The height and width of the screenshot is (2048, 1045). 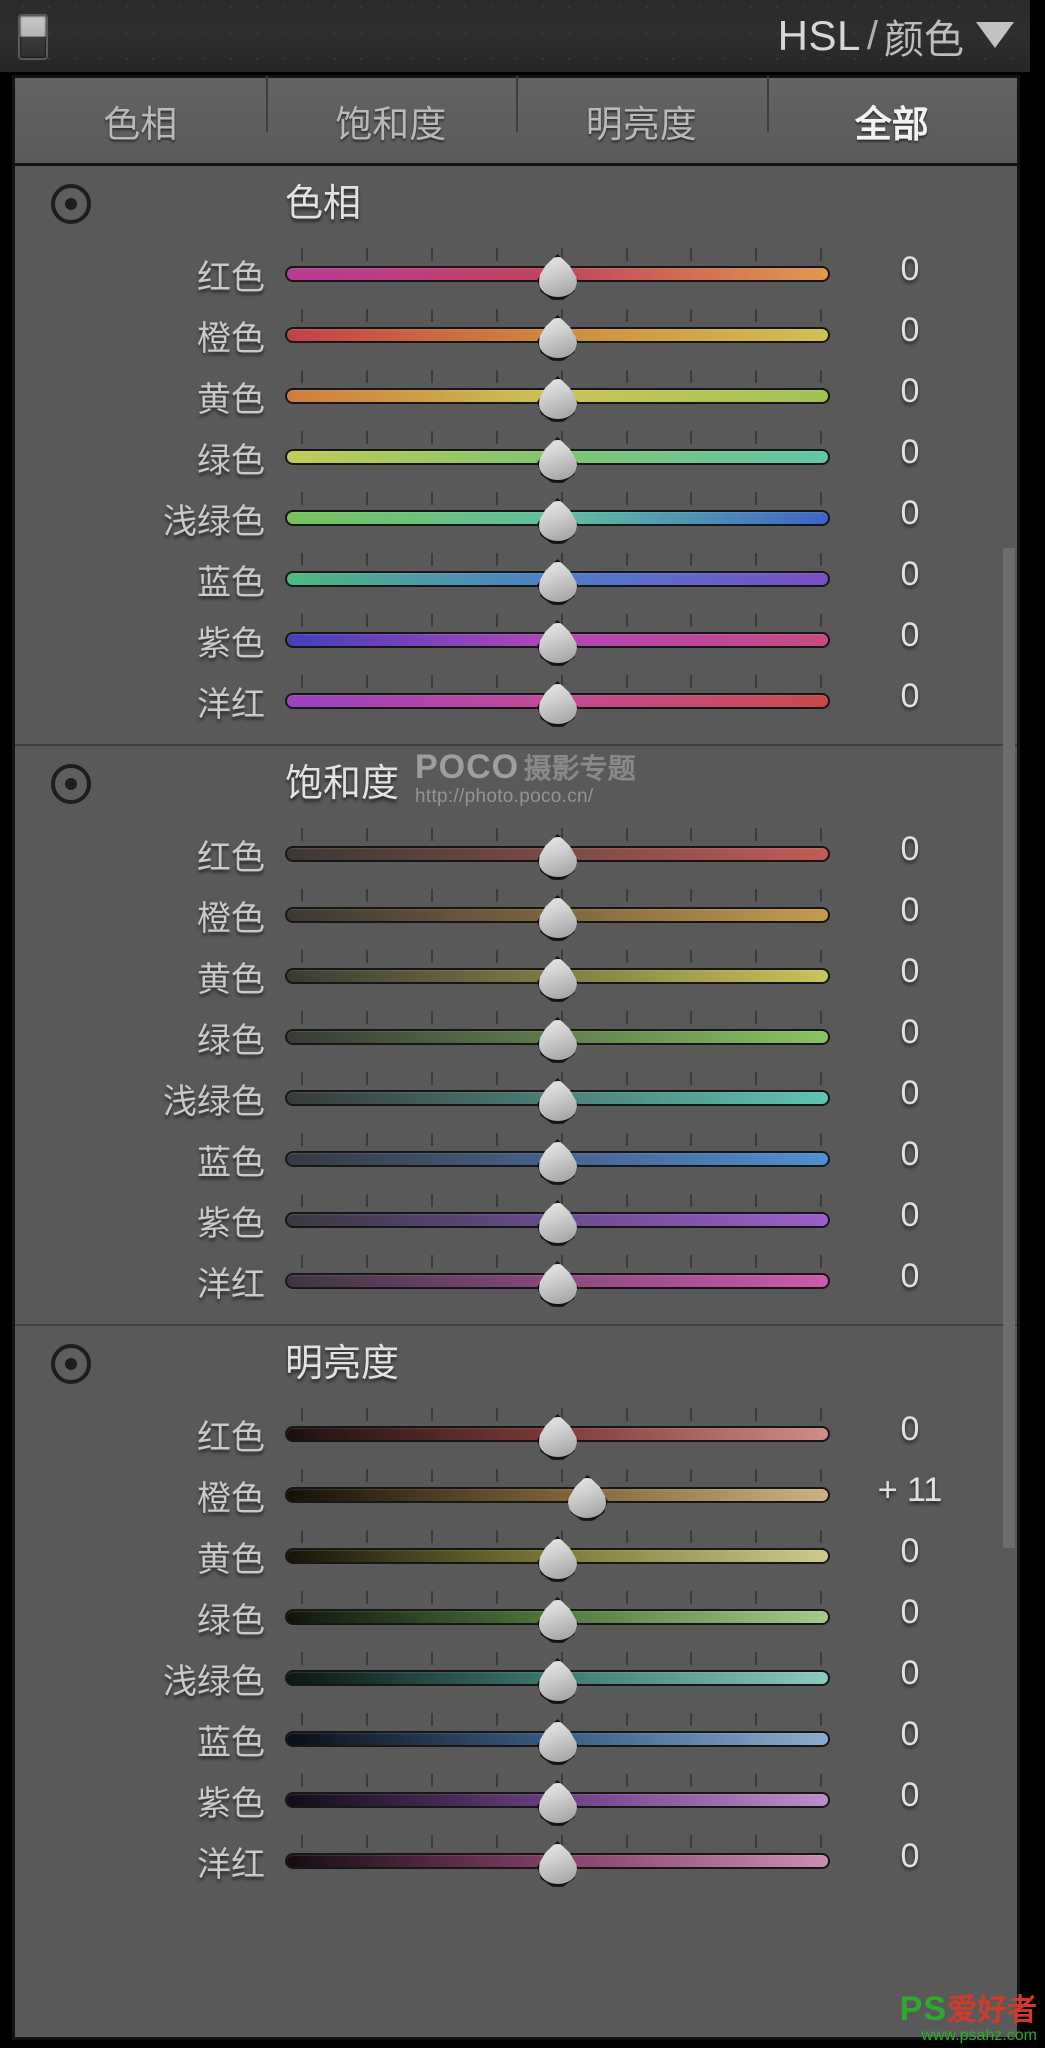 I want to click on section-header-saturation: 饱和度 POCO 摄影专题 http://photo.poco.cn/, so click(x=516, y=784).